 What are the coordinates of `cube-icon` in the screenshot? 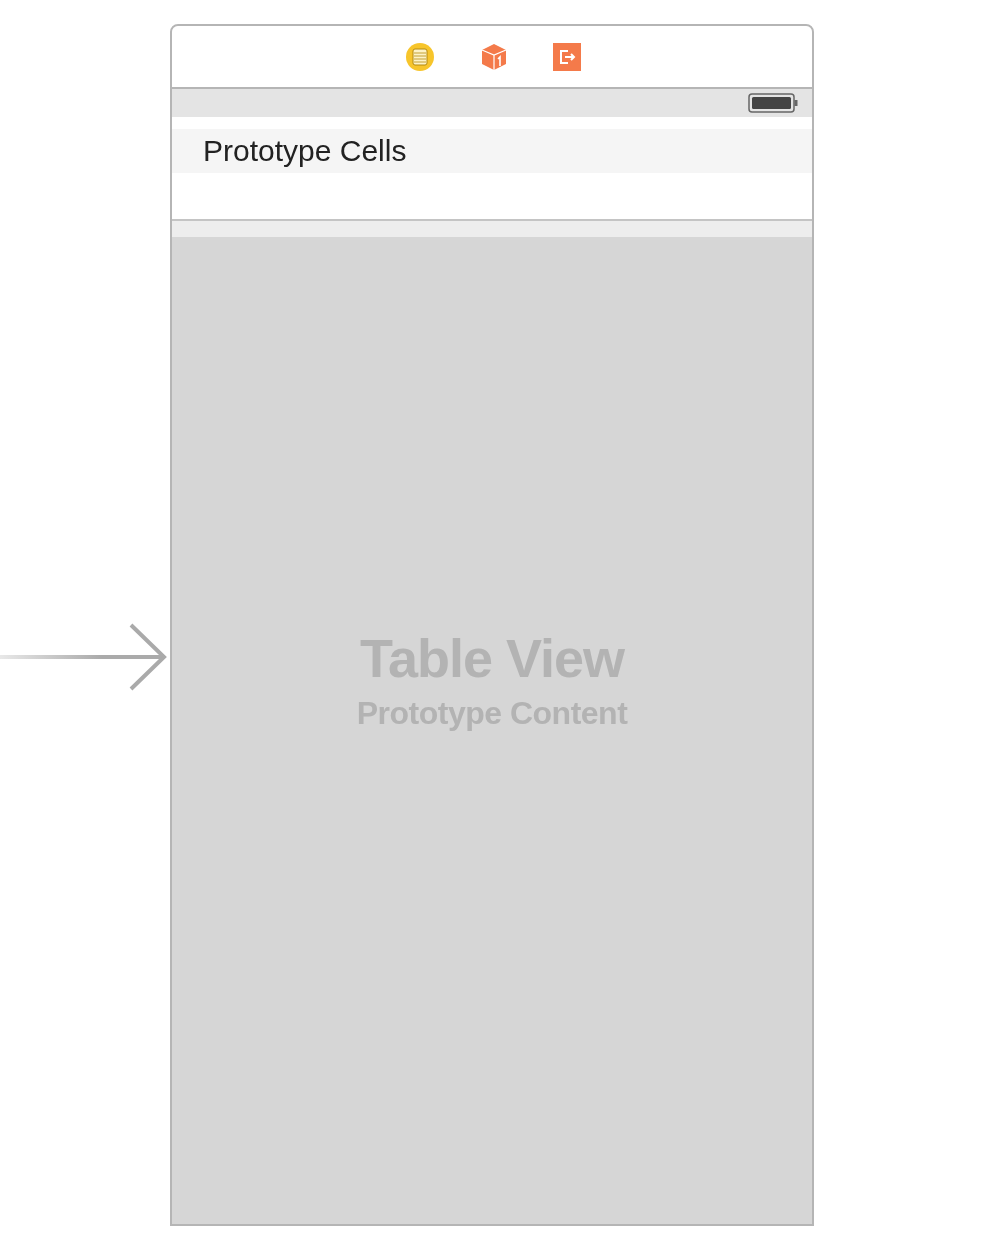 It's located at (494, 56).